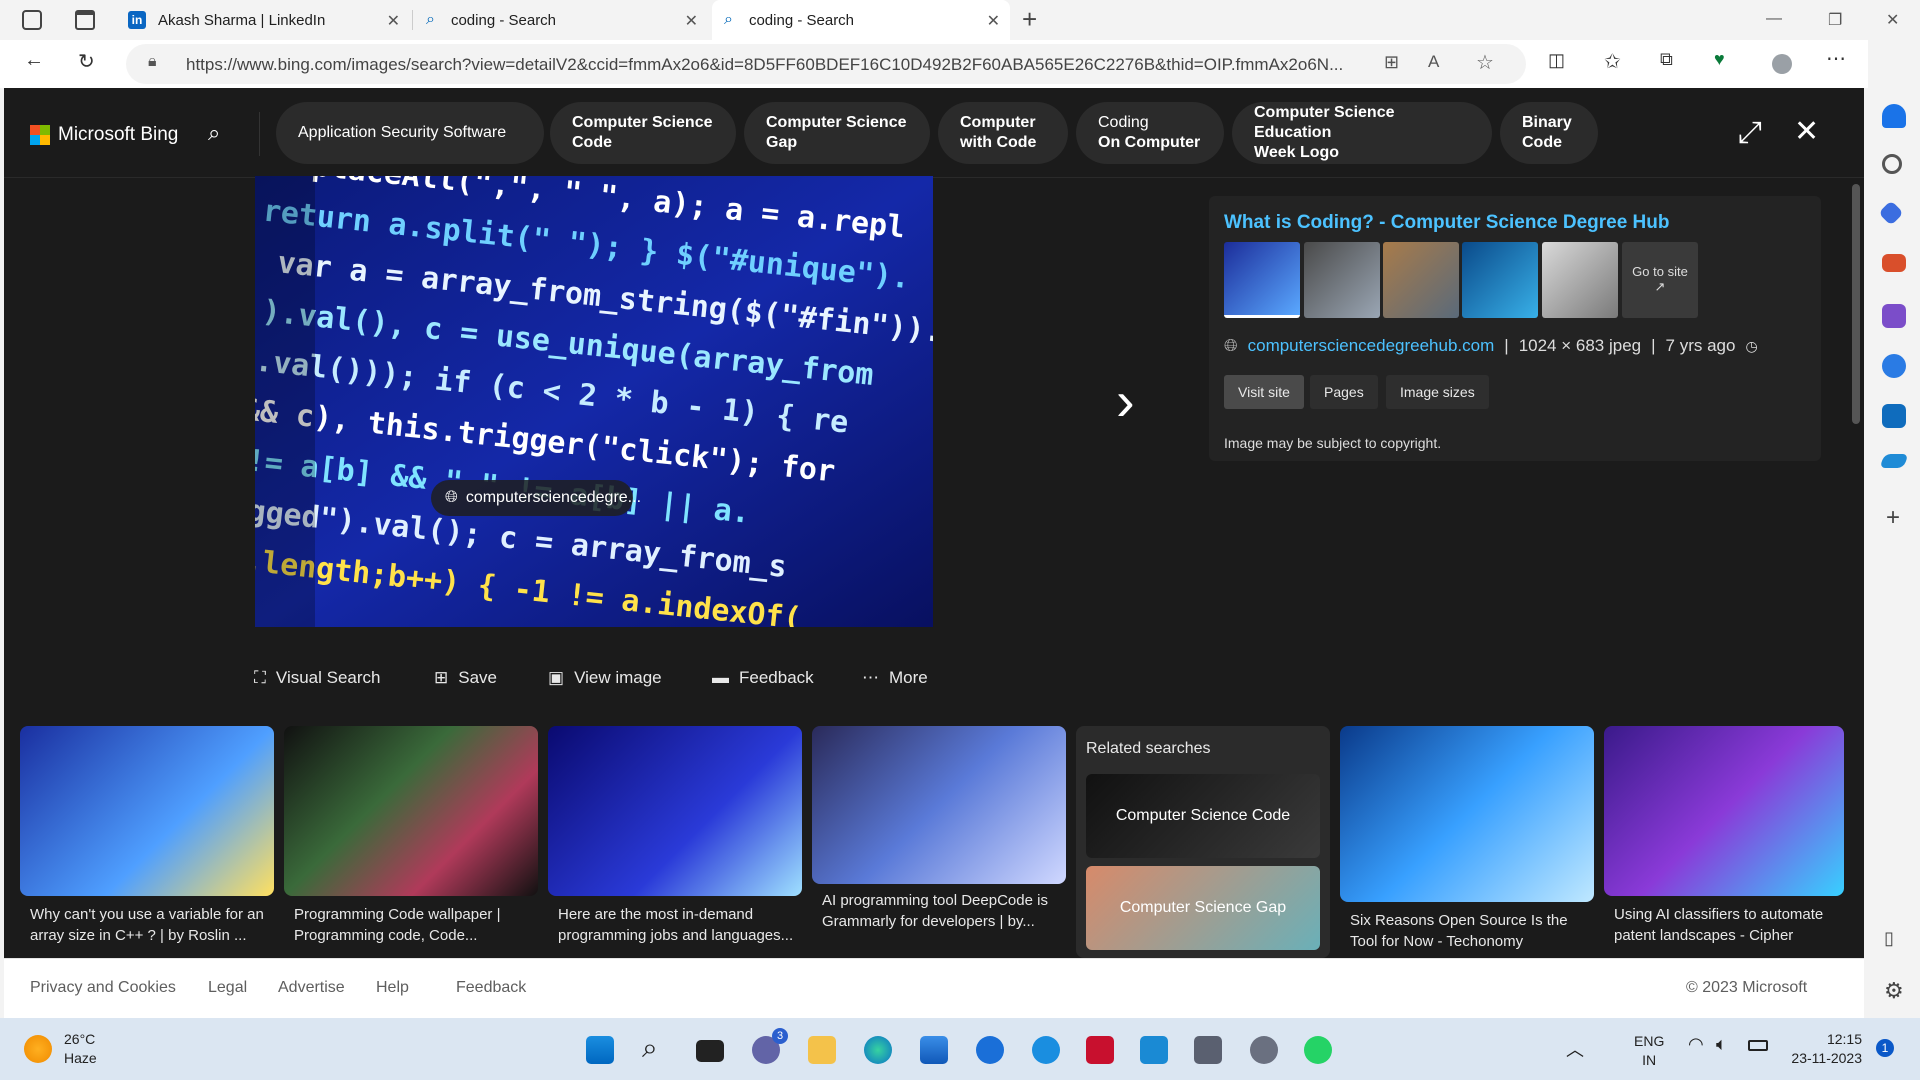  Describe the element at coordinates (227, 988) in the screenshot. I see `legal-link: Legal` at that location.